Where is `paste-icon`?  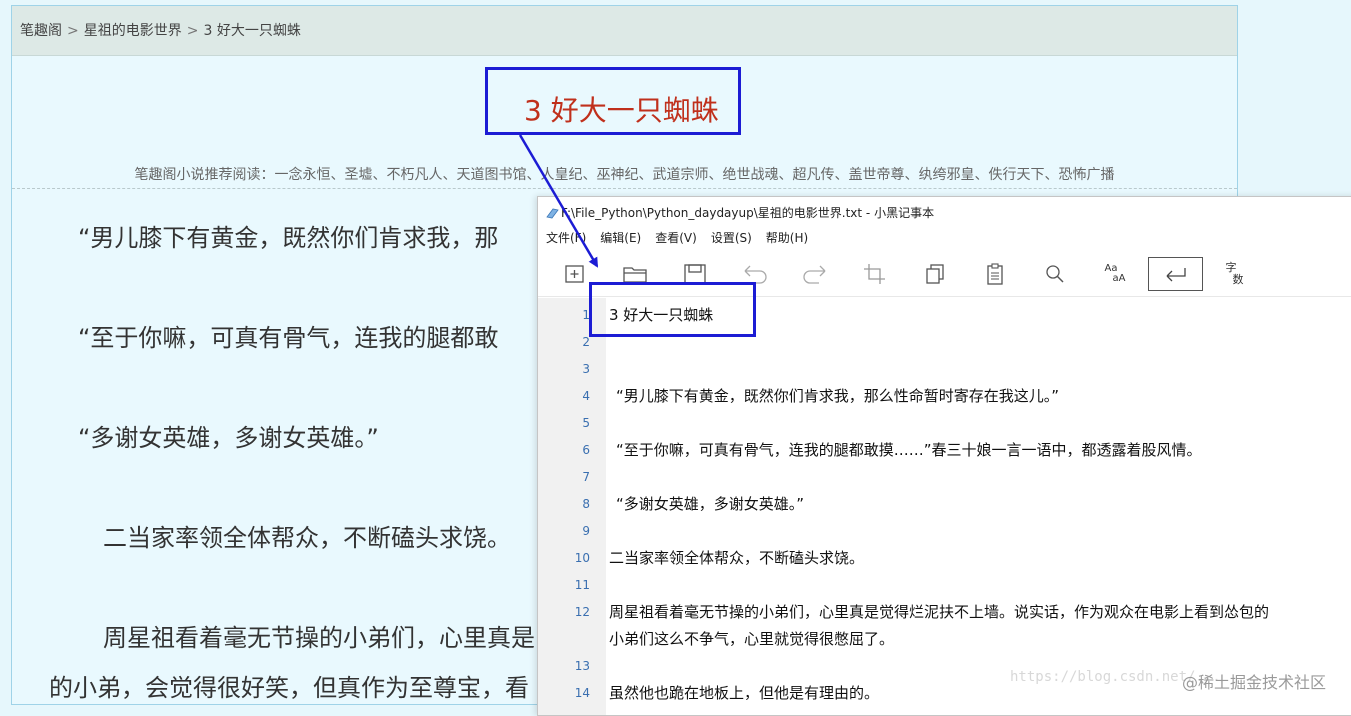 paste-icon is located at coordinates (995, 274).